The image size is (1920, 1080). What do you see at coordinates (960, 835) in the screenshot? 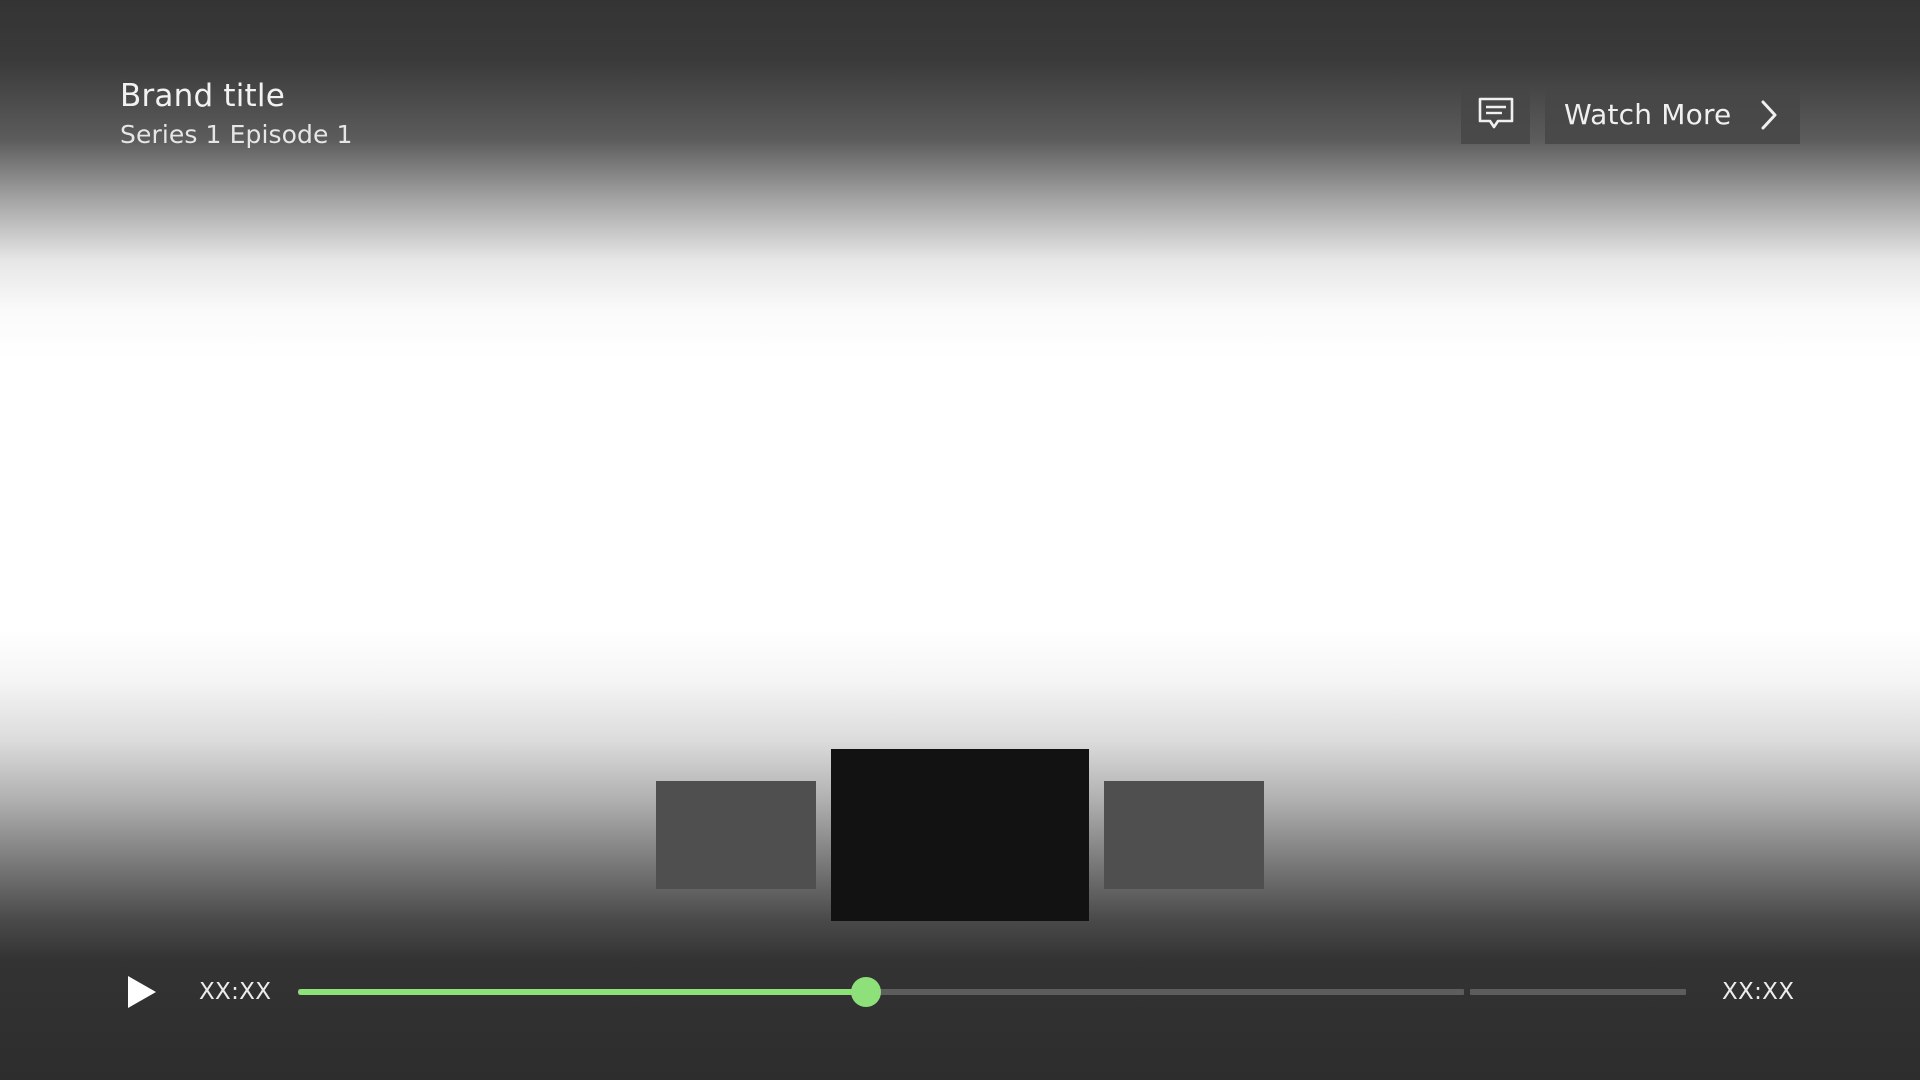
I see `thumbnail-current` at bounding box center [960, 835].